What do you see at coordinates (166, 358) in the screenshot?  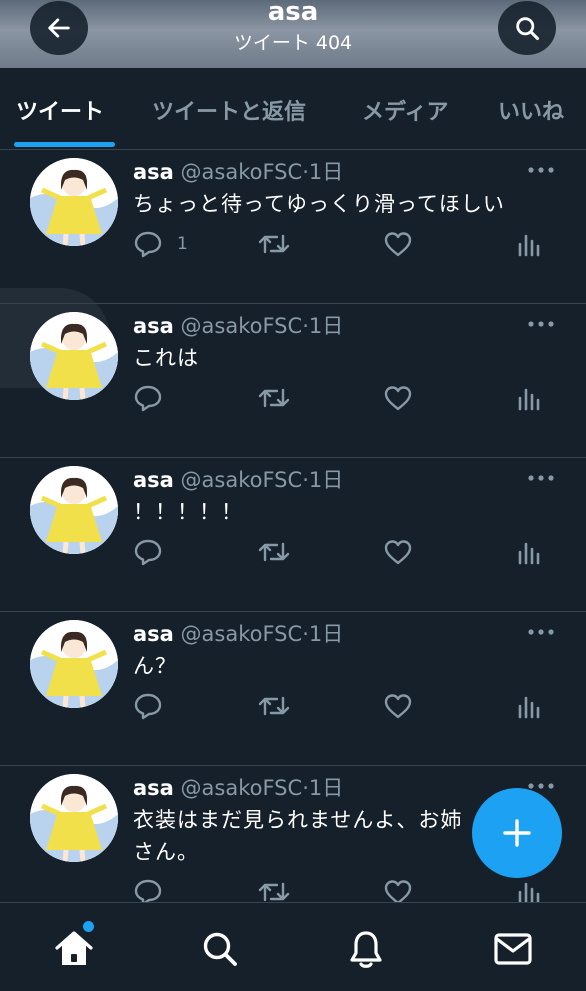 I see `tweet-text: これは` at bounding box center [166, 358].